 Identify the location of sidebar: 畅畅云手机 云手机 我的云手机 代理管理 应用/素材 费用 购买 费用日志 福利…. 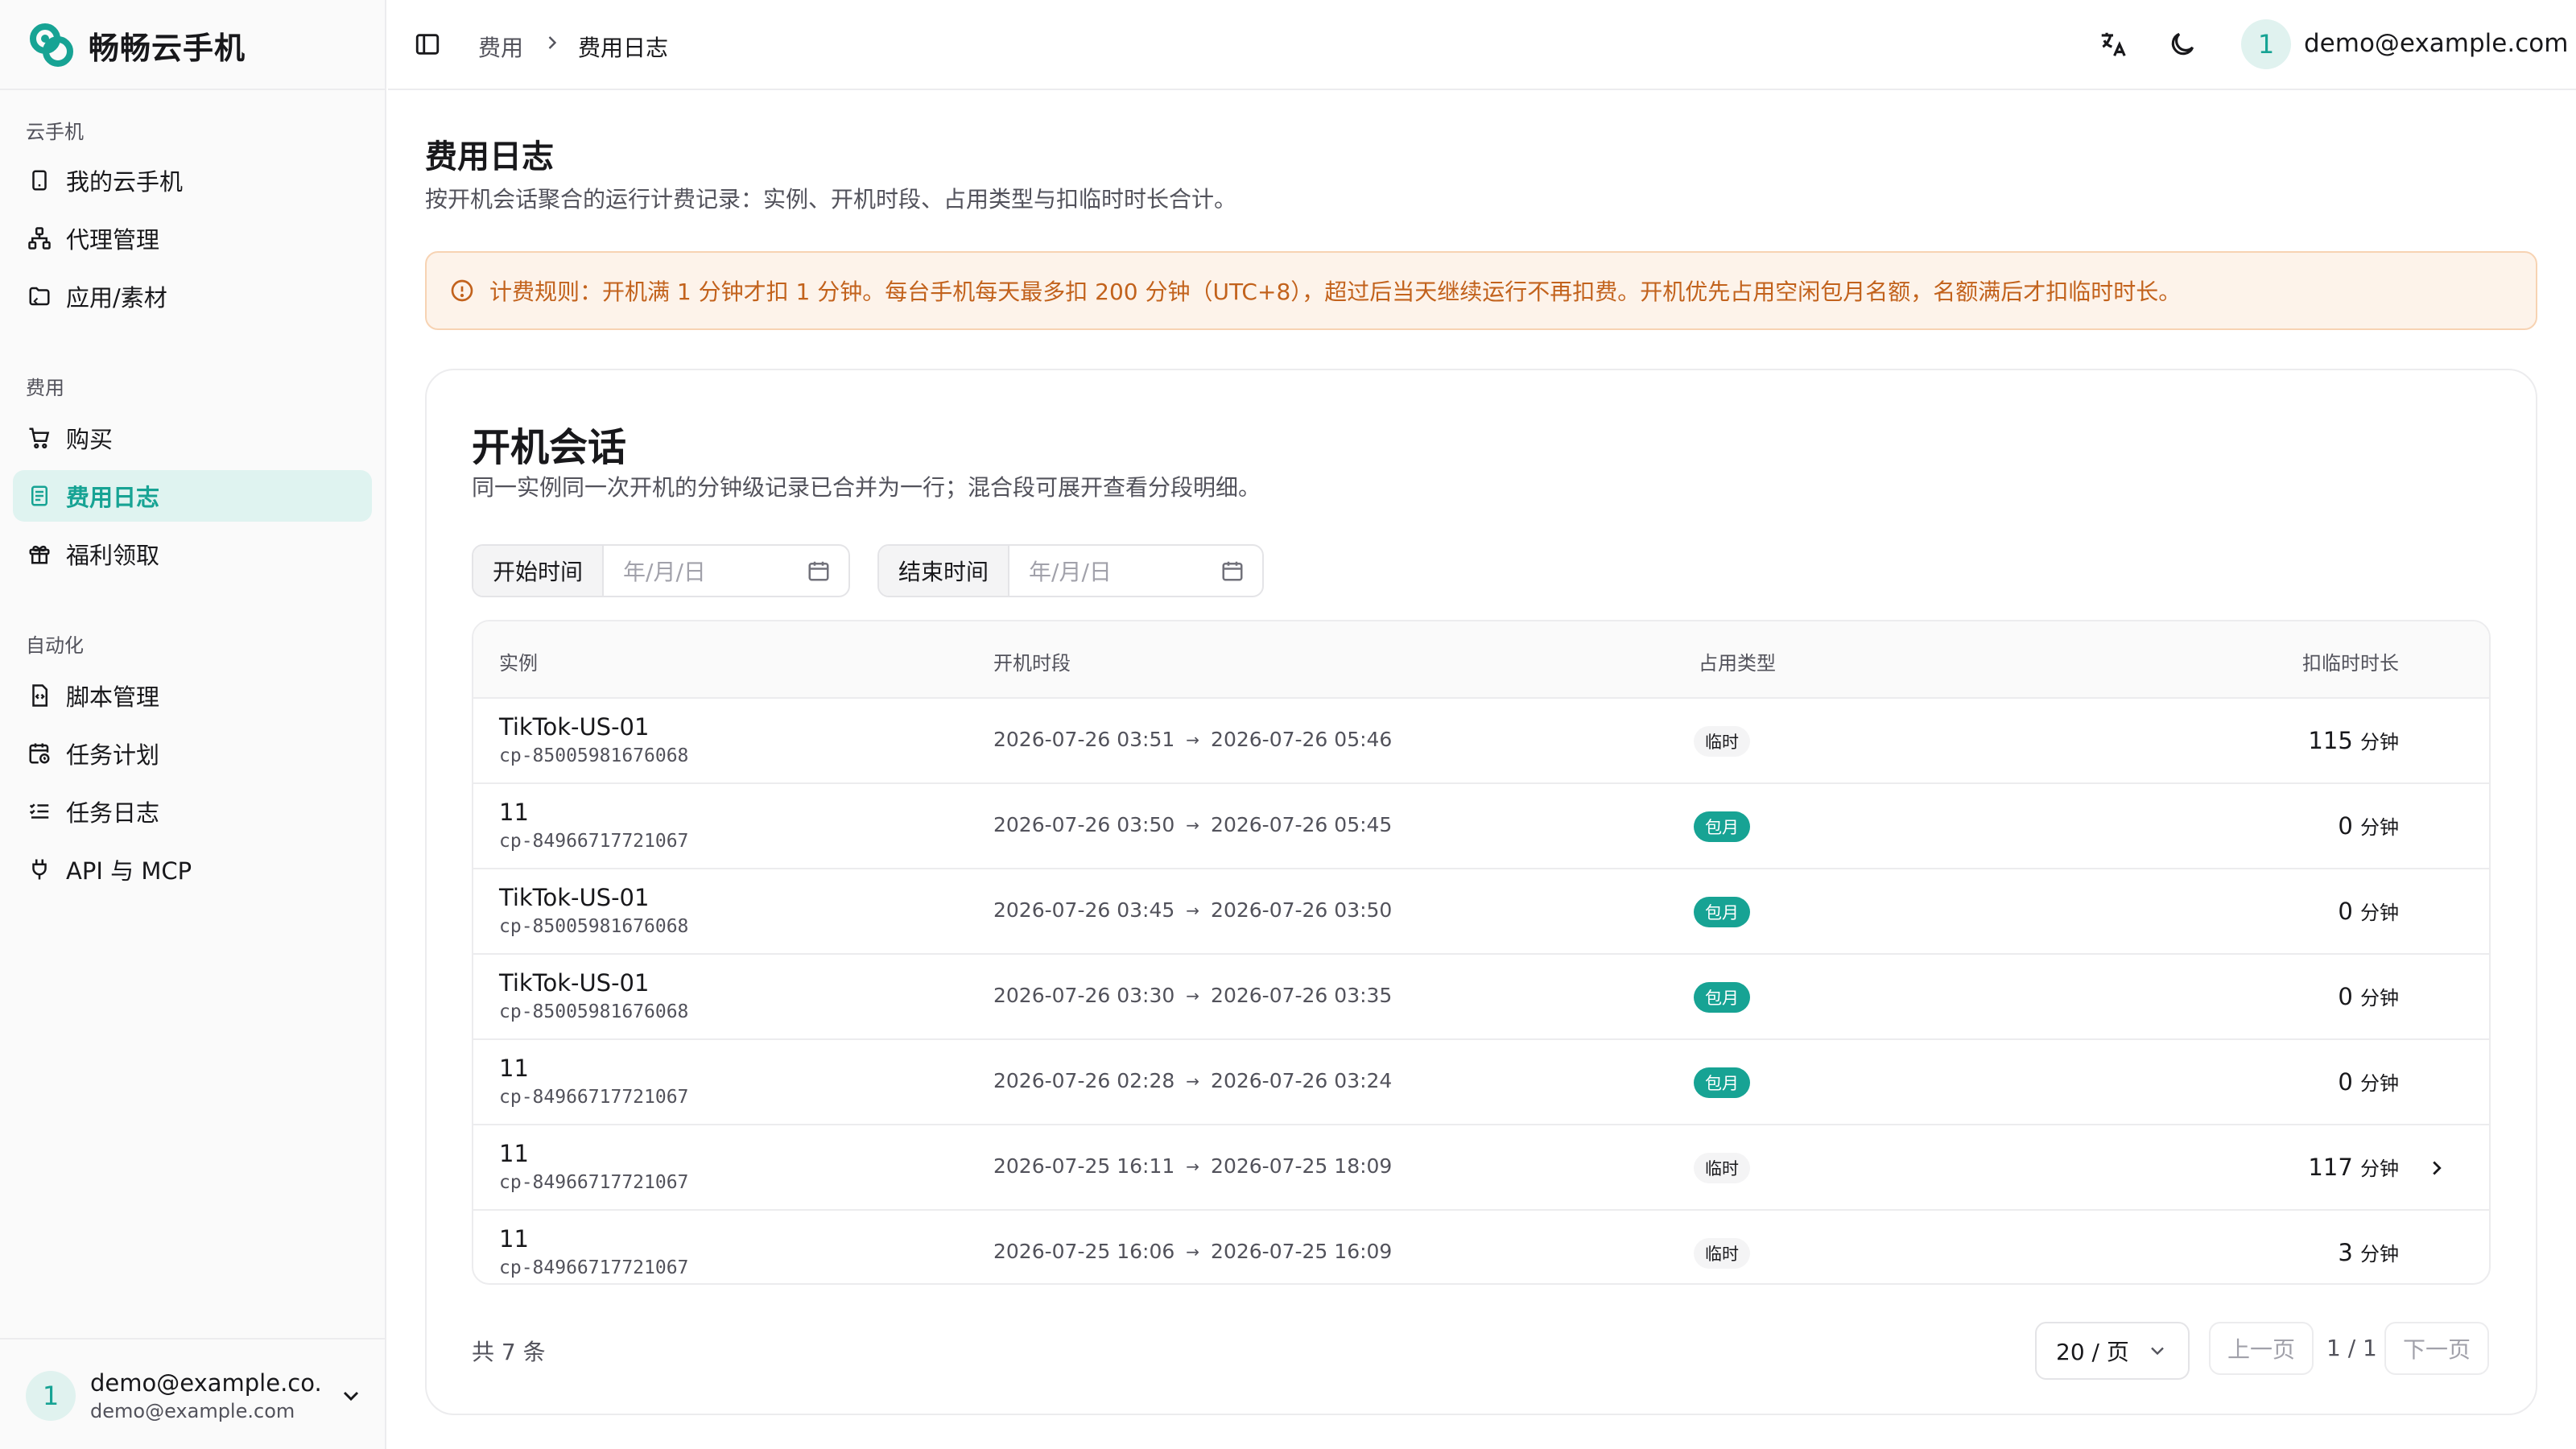
(193, 724).